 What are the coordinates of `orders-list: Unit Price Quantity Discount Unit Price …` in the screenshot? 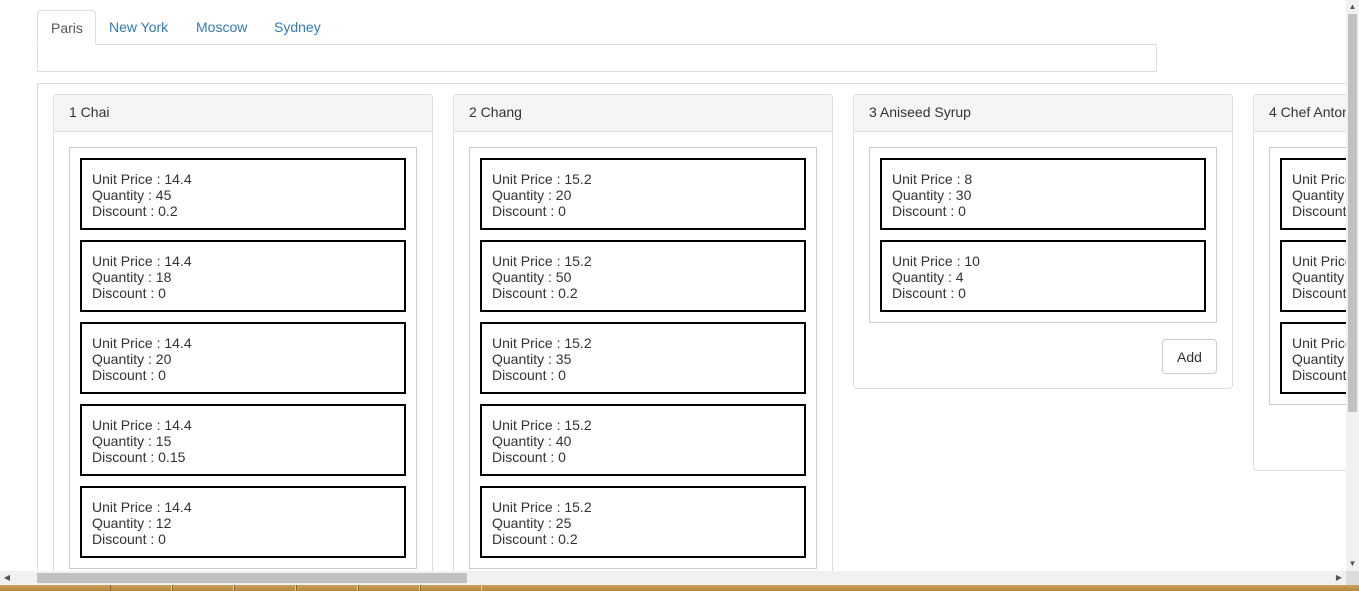 It's located at (1307, 276).